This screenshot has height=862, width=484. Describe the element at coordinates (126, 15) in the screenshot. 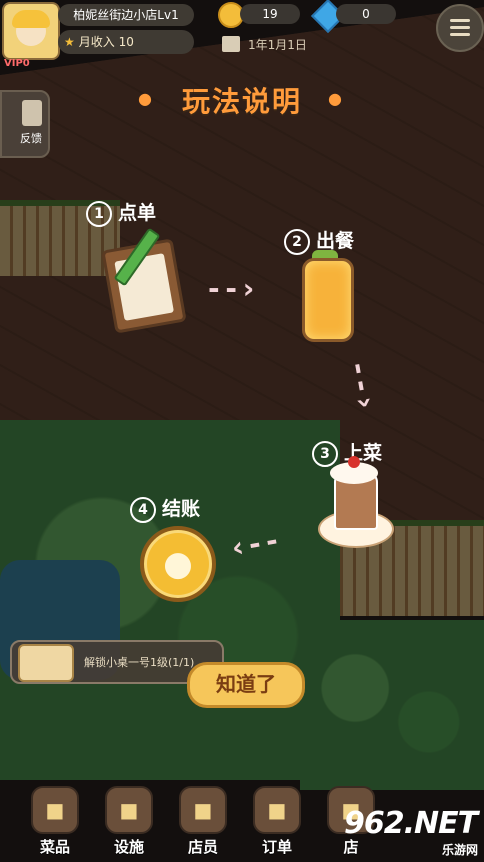

I see `shop-name: 柏妮丝街边小店Lv1` at that location.